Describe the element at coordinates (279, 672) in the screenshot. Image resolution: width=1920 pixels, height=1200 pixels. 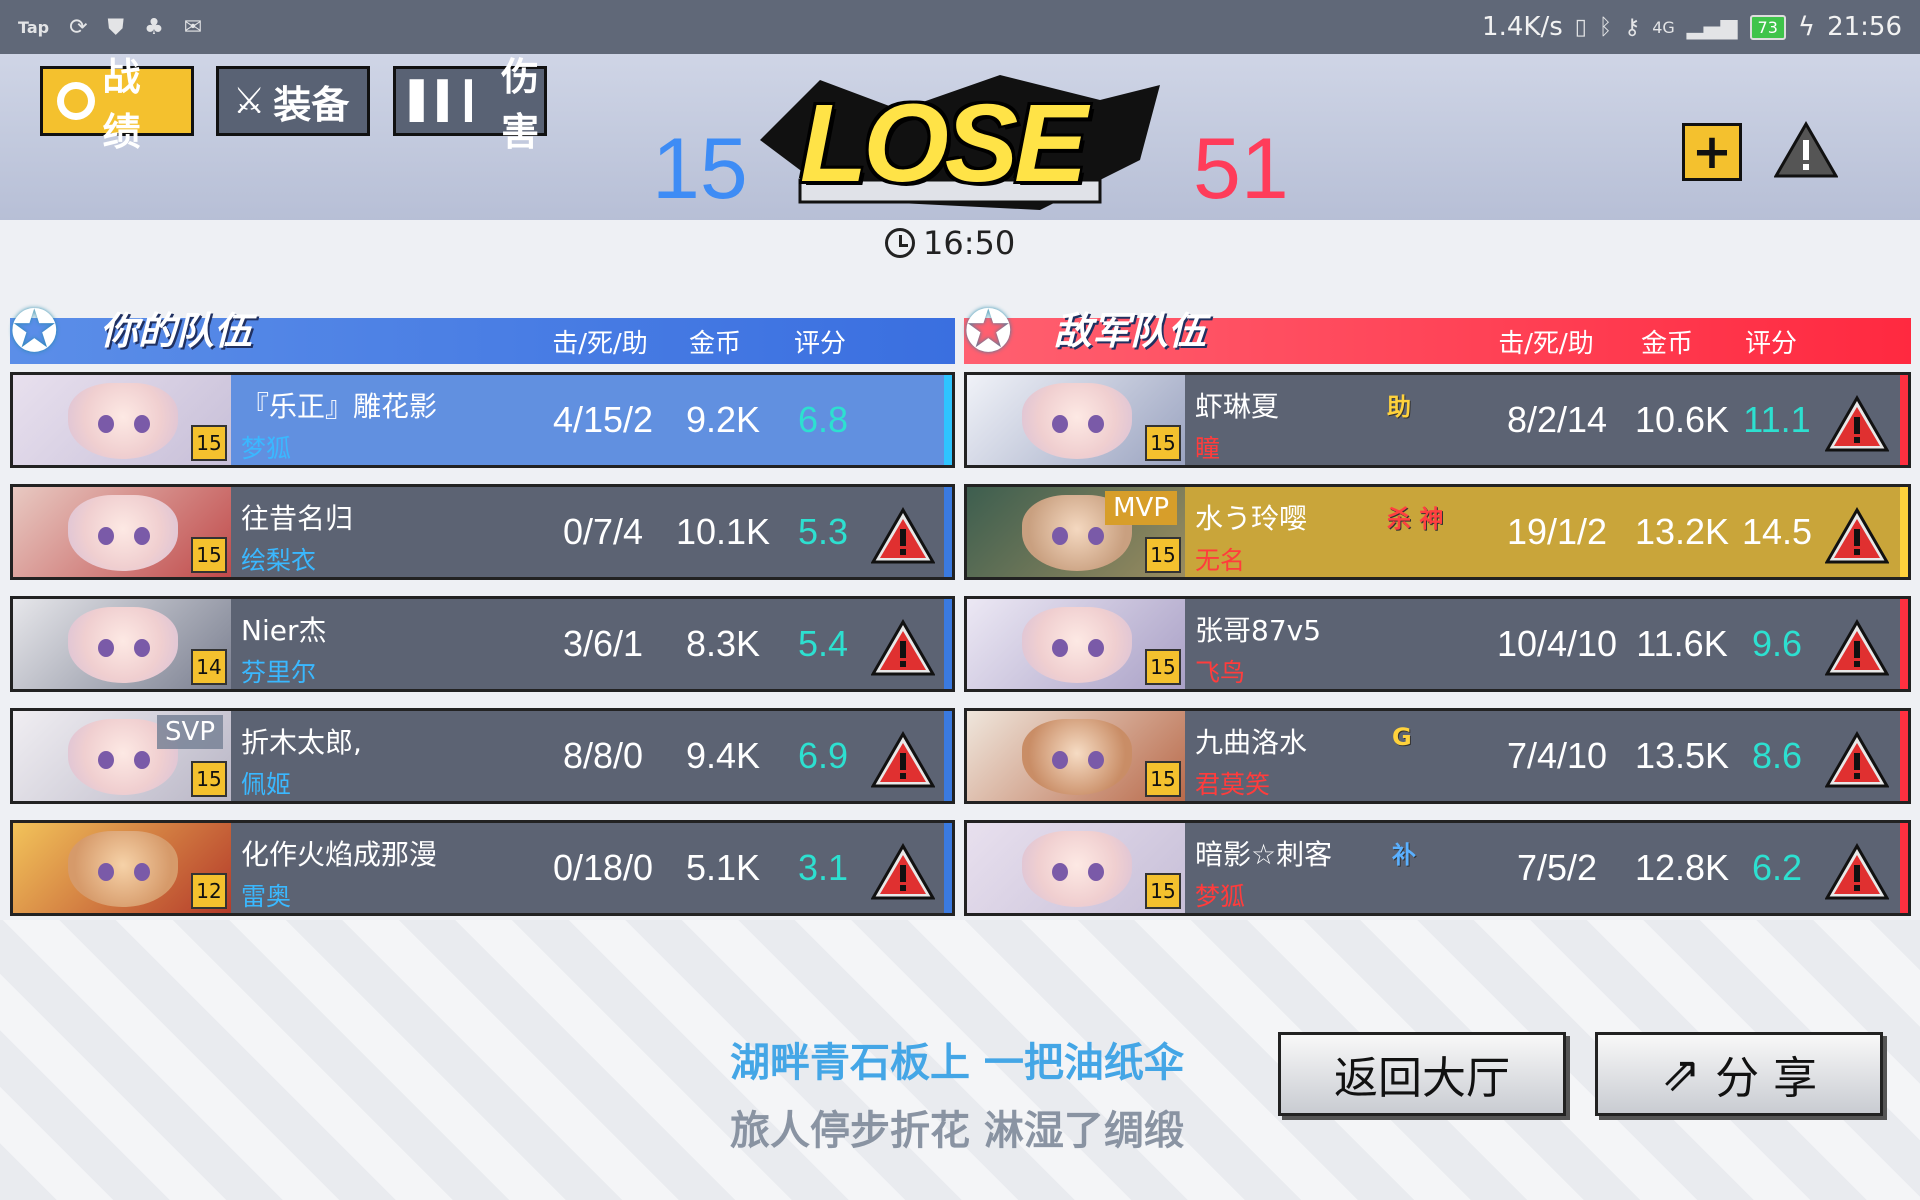
I see `hero-name: 芬里尔` at that location.